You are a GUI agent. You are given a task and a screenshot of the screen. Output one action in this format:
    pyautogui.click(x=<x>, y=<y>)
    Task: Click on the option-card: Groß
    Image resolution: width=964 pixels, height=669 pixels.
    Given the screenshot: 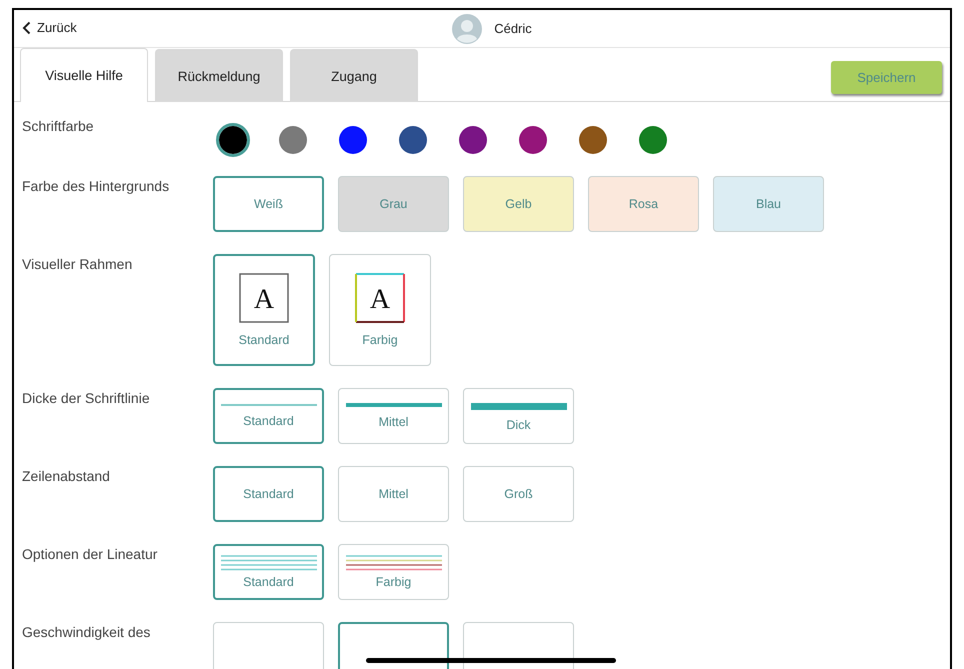 What is the action you would take?
    pyautogui.click(x=518, y=494)
    